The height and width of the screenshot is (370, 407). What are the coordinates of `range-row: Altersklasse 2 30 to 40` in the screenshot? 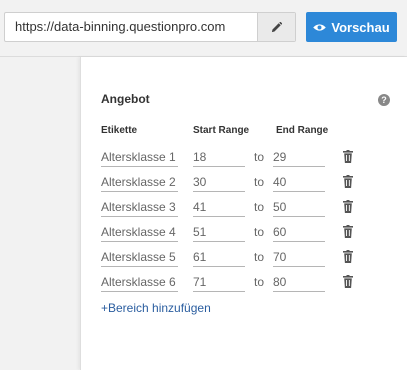 It's located at (244, 182).